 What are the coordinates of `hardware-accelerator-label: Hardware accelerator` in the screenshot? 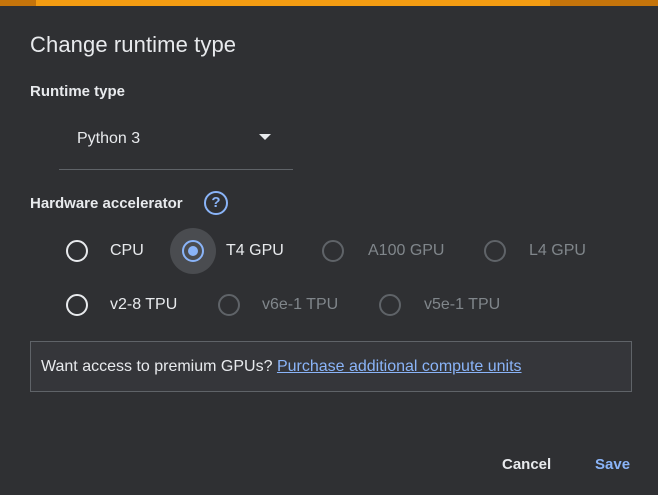 It's located at (106, 203).